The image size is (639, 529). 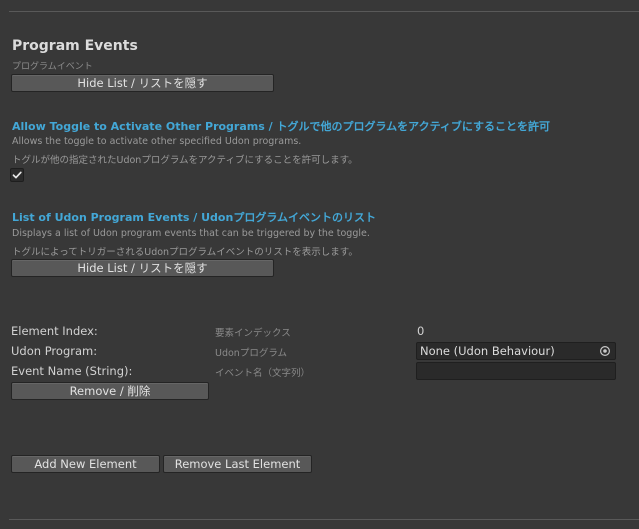 What do you see at coordinates (110, 391) in the screenshot?
I see `remove-element-button: Remove / 削除` at bounding box center [110, 391].